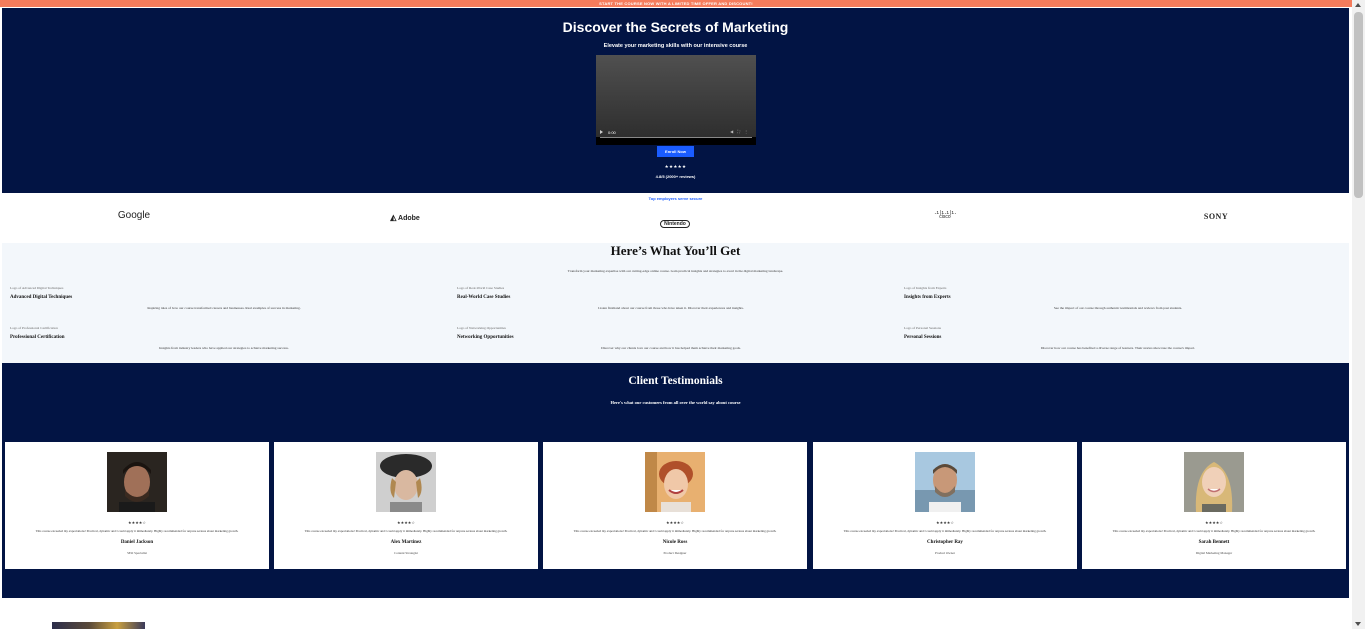 The image size is (1365, 629). I want to click on scroll-down-arrow-icon, so click(1358, 624).